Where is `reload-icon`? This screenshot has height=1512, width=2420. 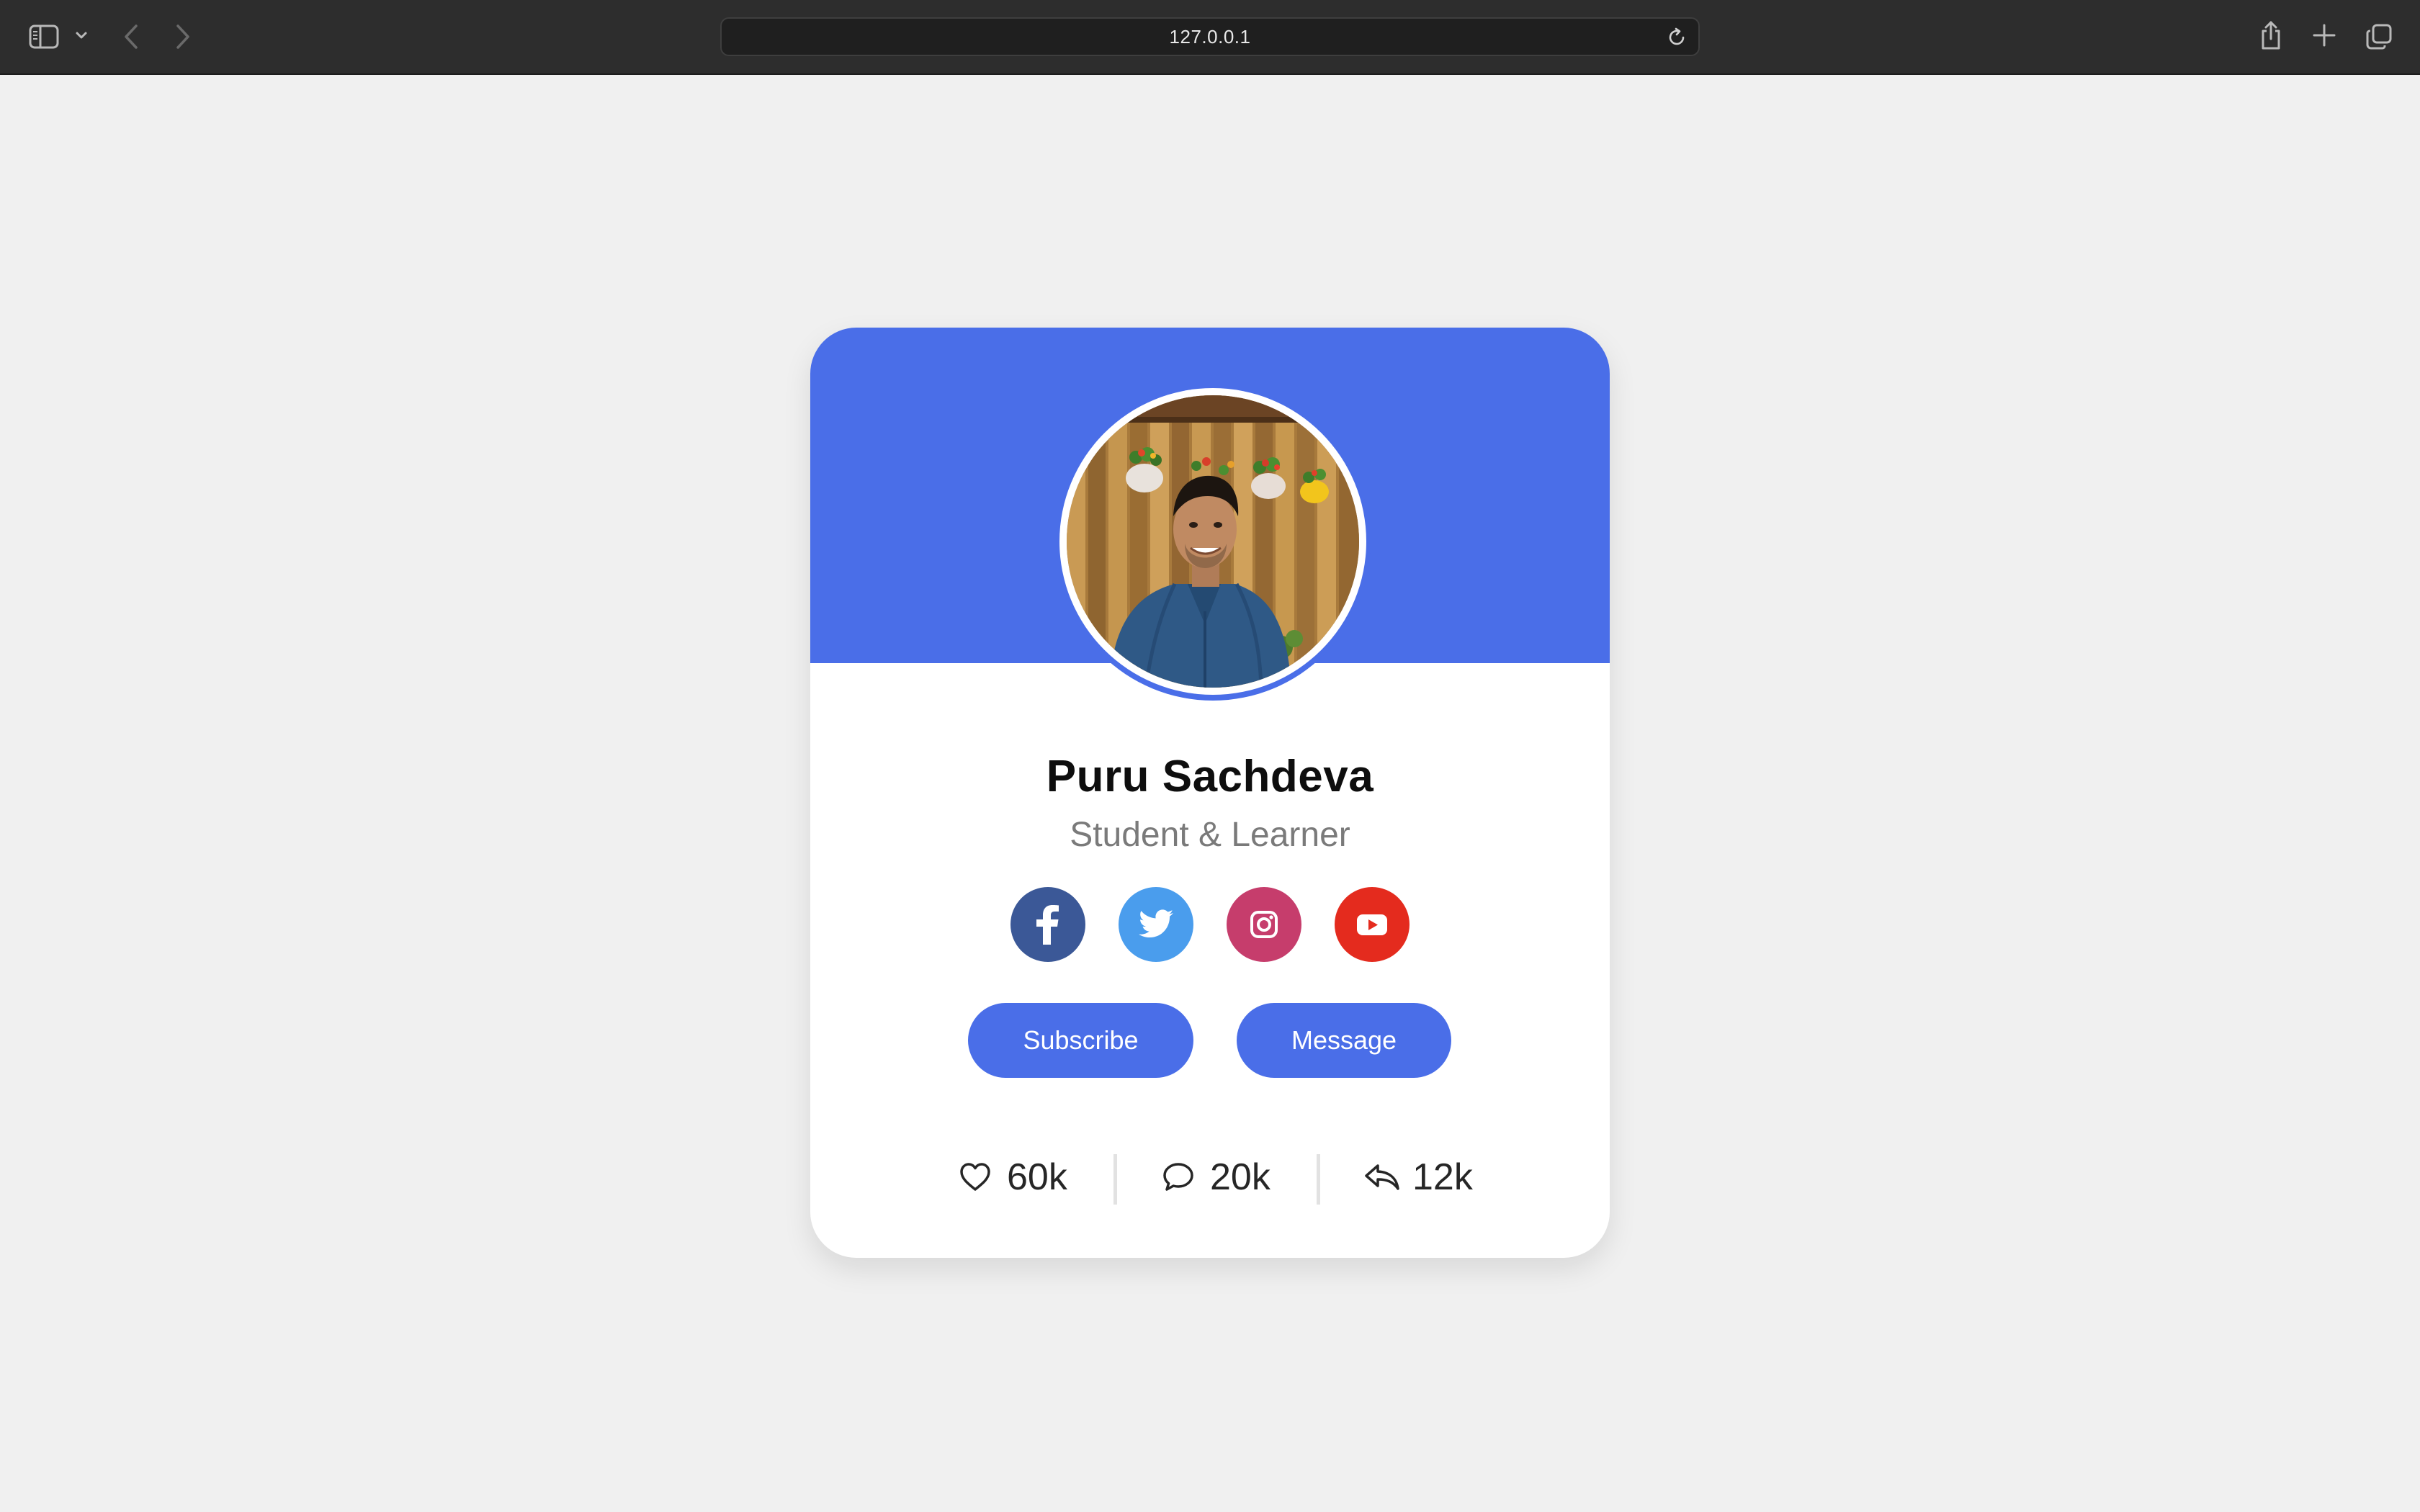
reload-icon is located at coordinates (1677, 37).